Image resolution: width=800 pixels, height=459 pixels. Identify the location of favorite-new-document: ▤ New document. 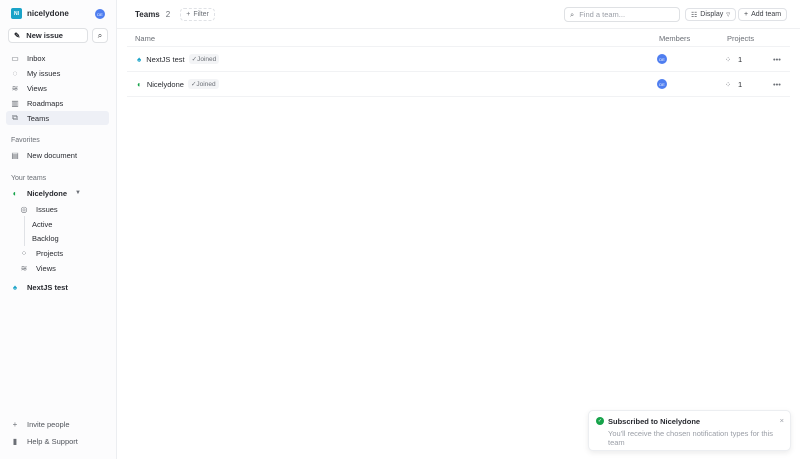
(57, 155).